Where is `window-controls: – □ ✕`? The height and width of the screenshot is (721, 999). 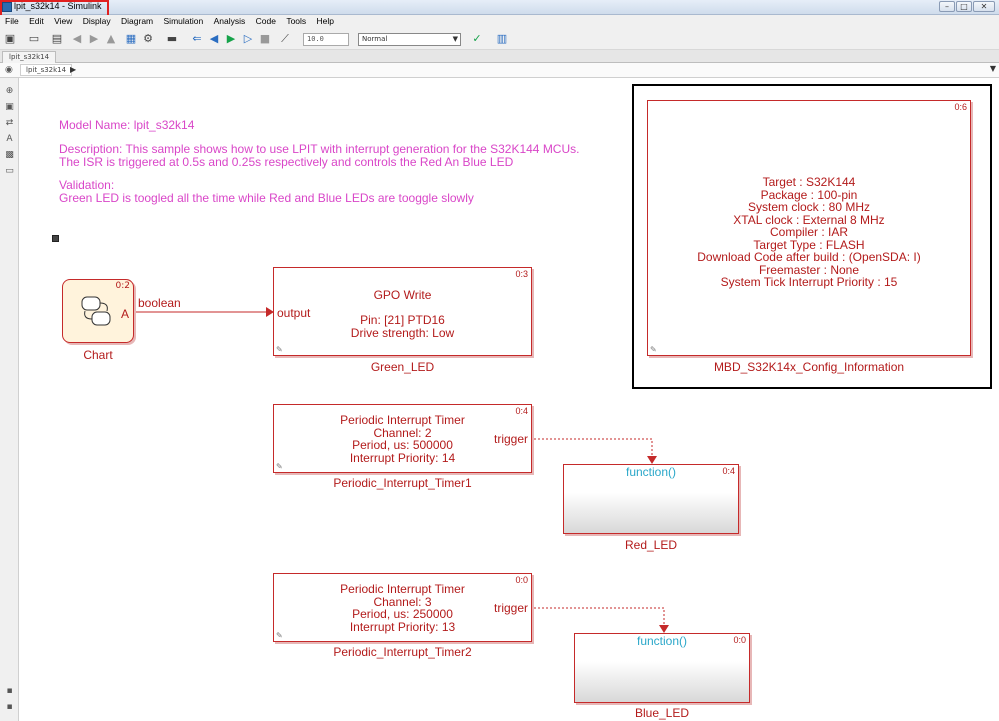
window-controls: – □ ✕ is located at coordinates (967, 6).